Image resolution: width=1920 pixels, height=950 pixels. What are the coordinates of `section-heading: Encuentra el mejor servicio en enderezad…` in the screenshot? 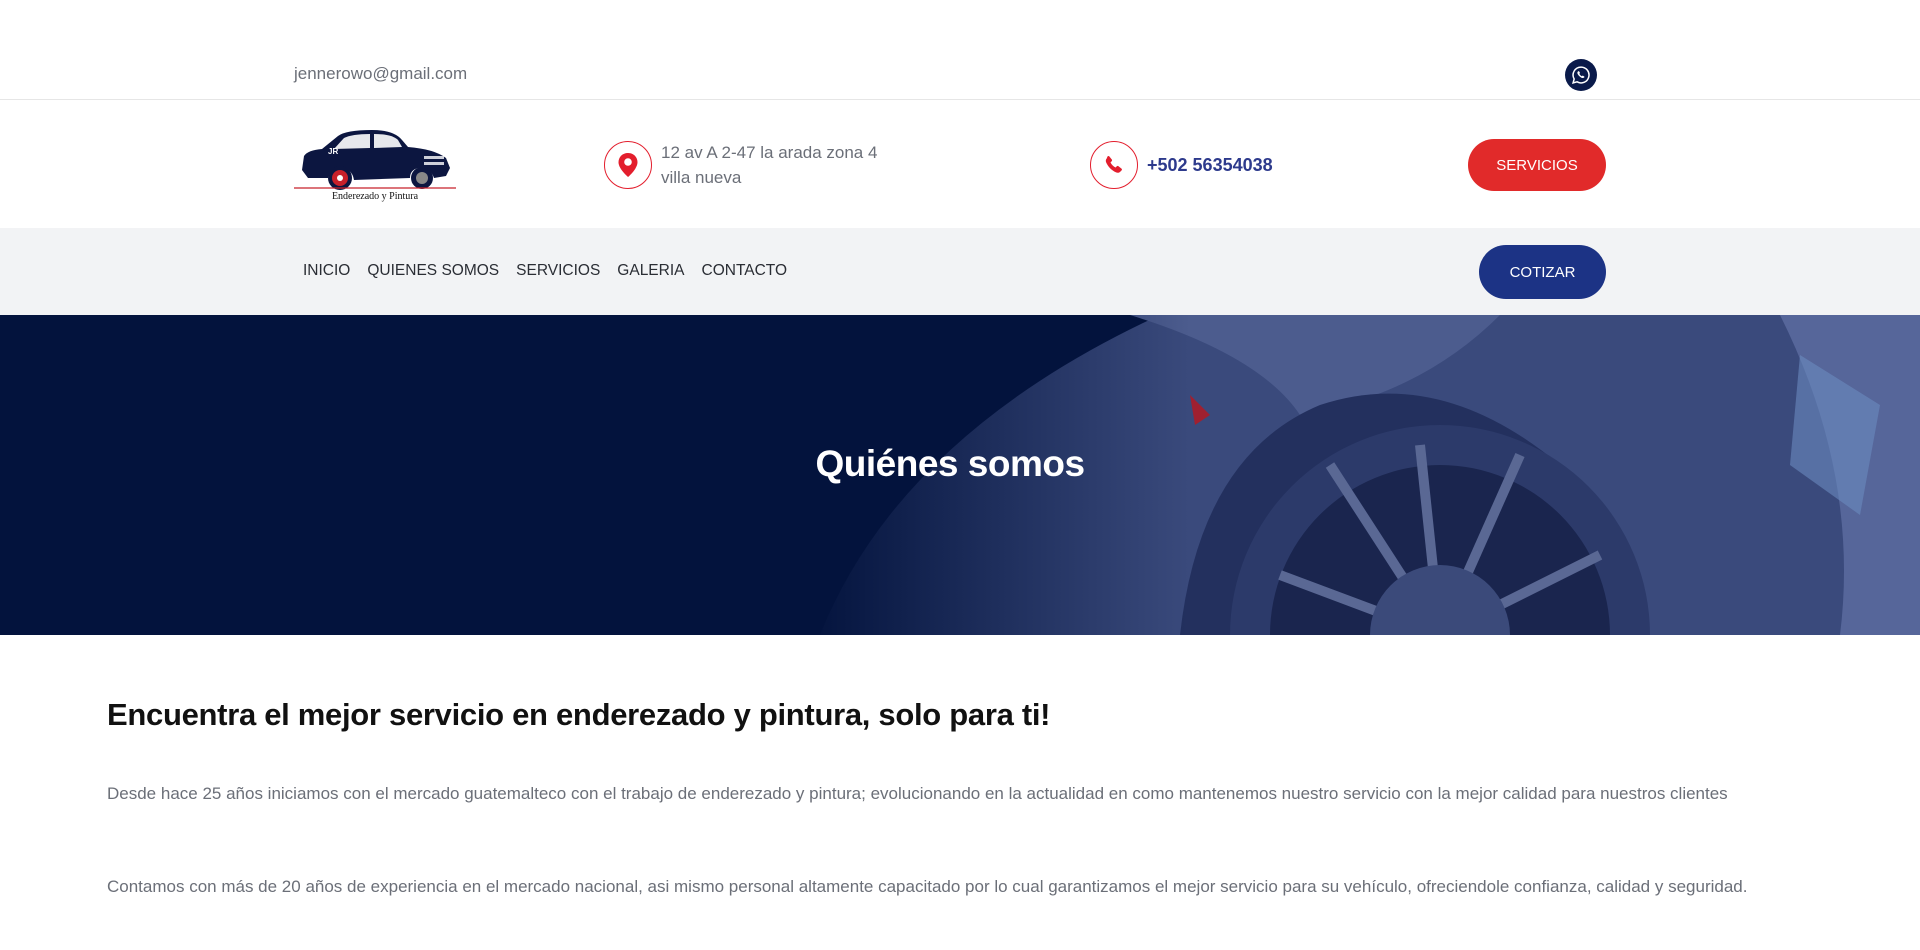 It's located at (579, 714).